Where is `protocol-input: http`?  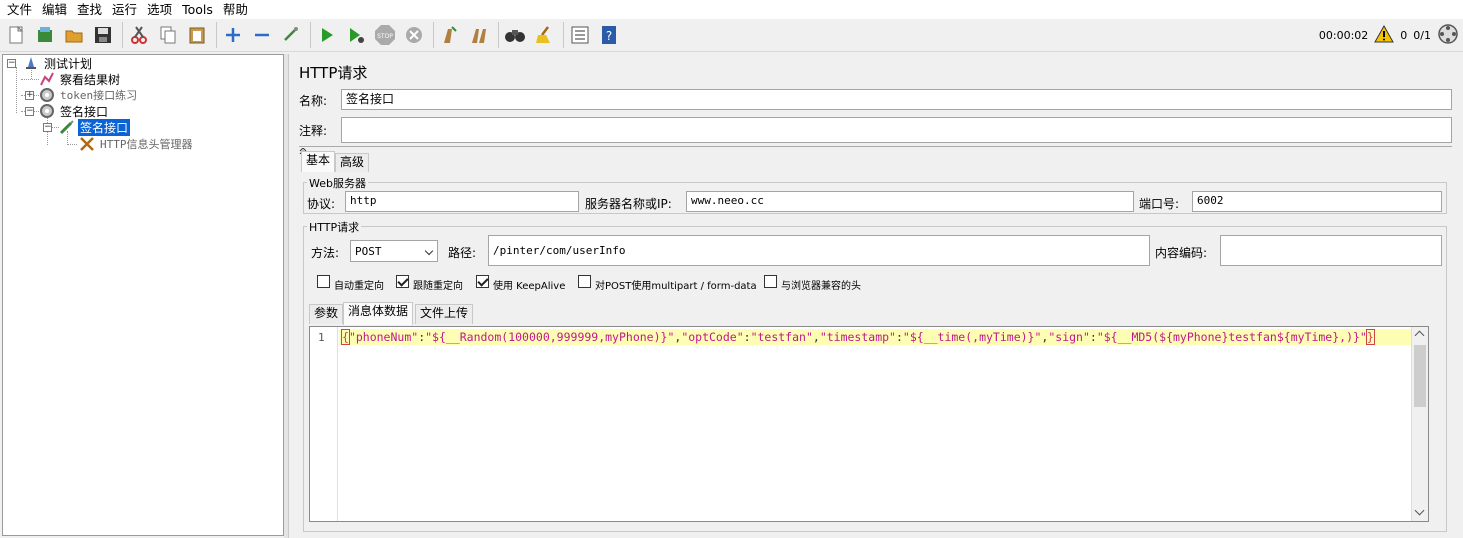
protocol-input: http is located at coordinates (462, 201).